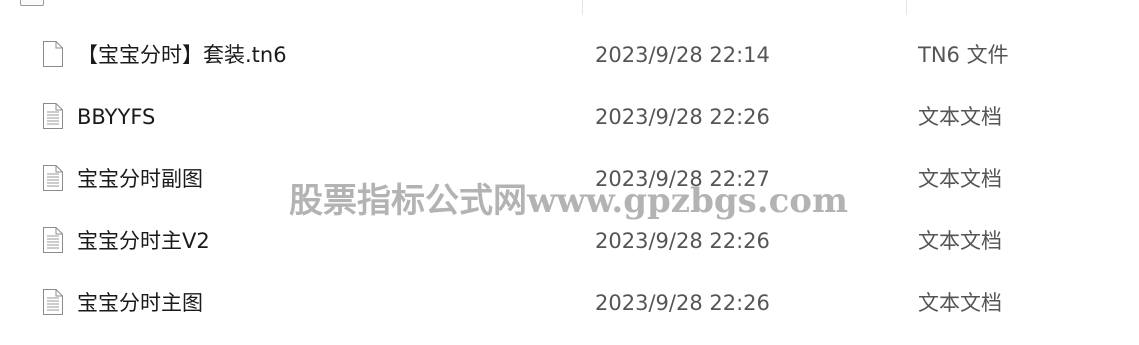  Describe the element at coordinates (568, 201) in the screenshot. I see `watermark-text: 股票指标公式网www.gpzbgs.com` at that location.